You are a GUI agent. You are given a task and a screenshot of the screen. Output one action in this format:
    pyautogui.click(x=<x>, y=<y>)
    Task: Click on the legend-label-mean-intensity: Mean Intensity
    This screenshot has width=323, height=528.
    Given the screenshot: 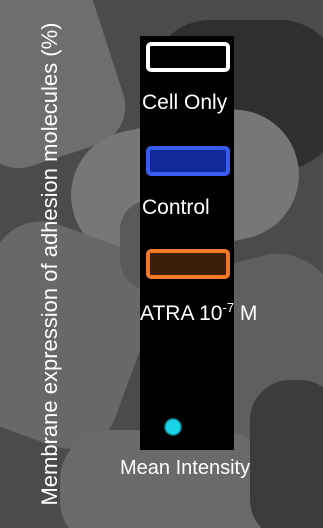 What is the action you would take?
    pyautogui.click(x=185, y=468)
    